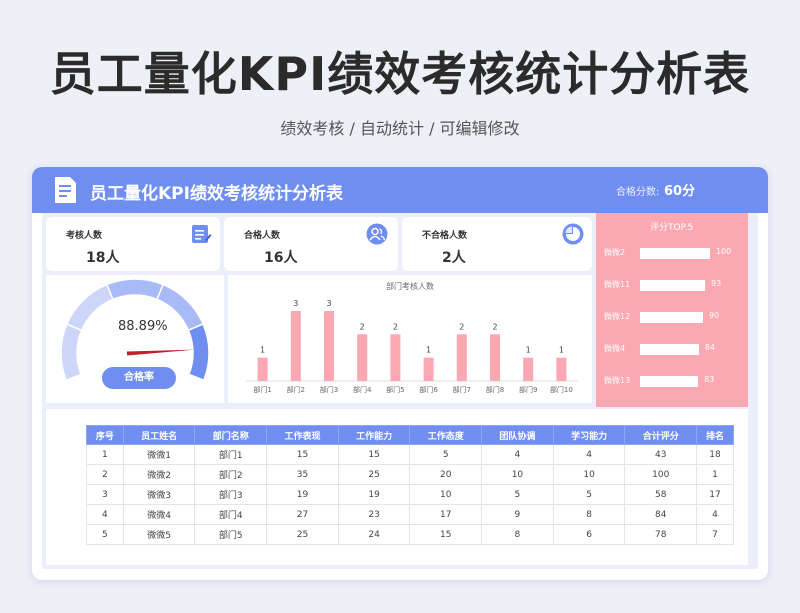 The width and height of the screenshot is (800, 613). I want to click on tick-label: 部门9, so click(528, 389).